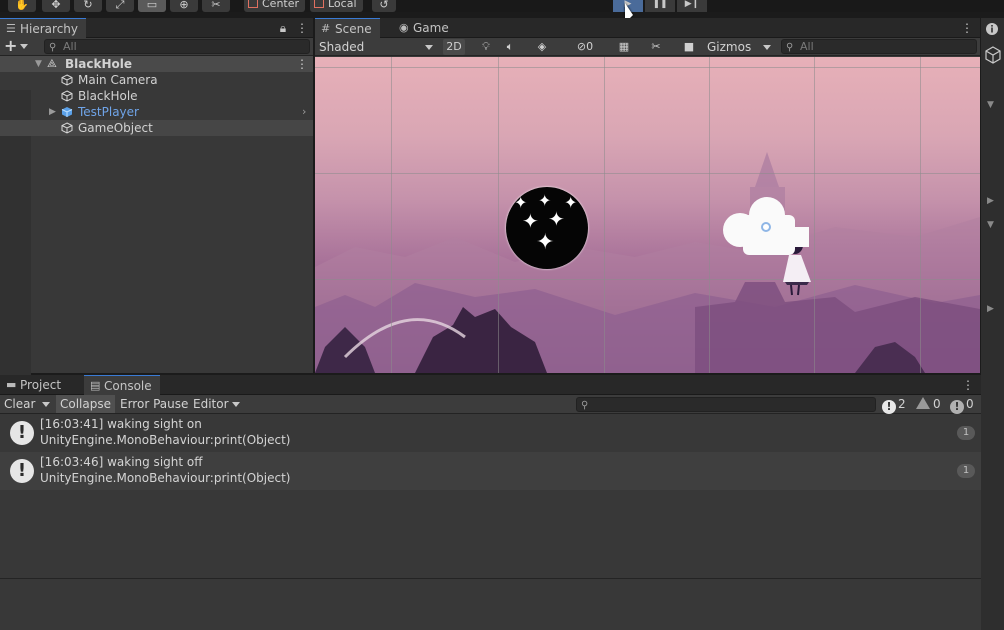 The height and width of the screenshot is (630, 1004). What do you see at coordinates (740, 47) in the screenshot?
I see `gizmos-dropdown: Gizmos` at bounding box center [740, 47].